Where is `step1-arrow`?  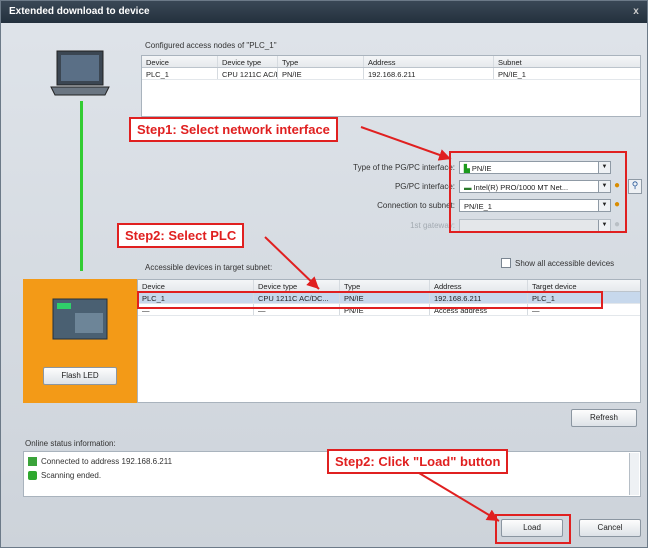
step1-arrow is located at coordinates (406, 143).